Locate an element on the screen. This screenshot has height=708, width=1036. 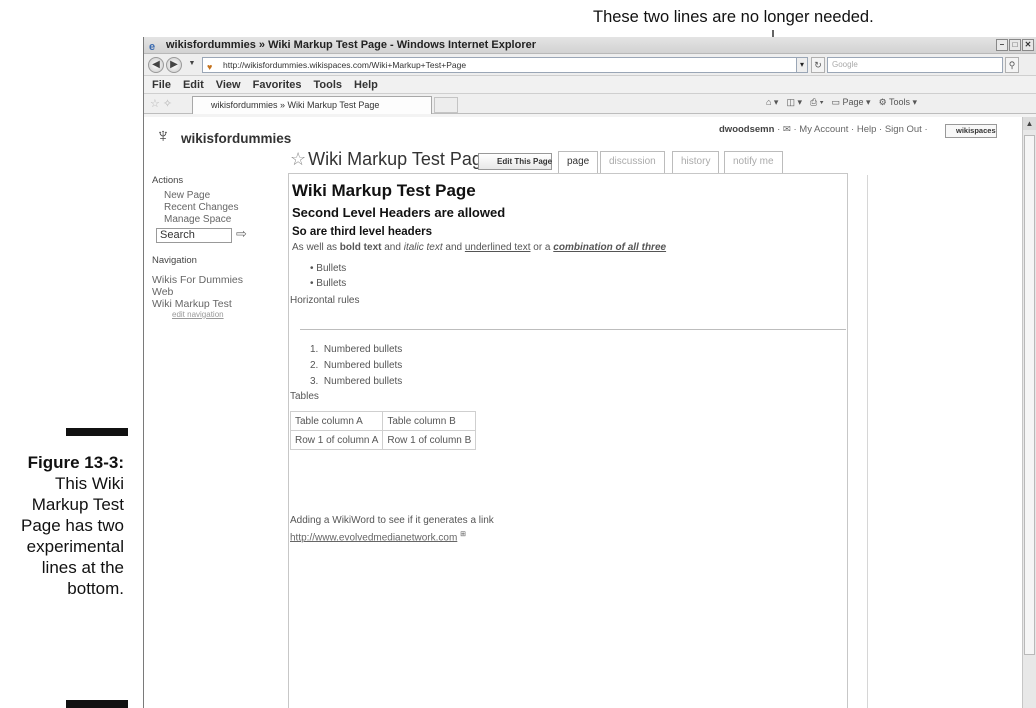
site-name: wikisfordummies is located at coordinates (236, 138).